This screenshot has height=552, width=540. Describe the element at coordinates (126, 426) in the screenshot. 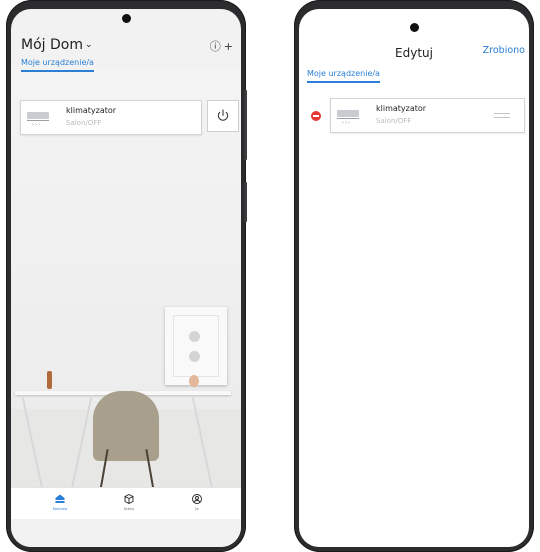

I see `chair` at that location.